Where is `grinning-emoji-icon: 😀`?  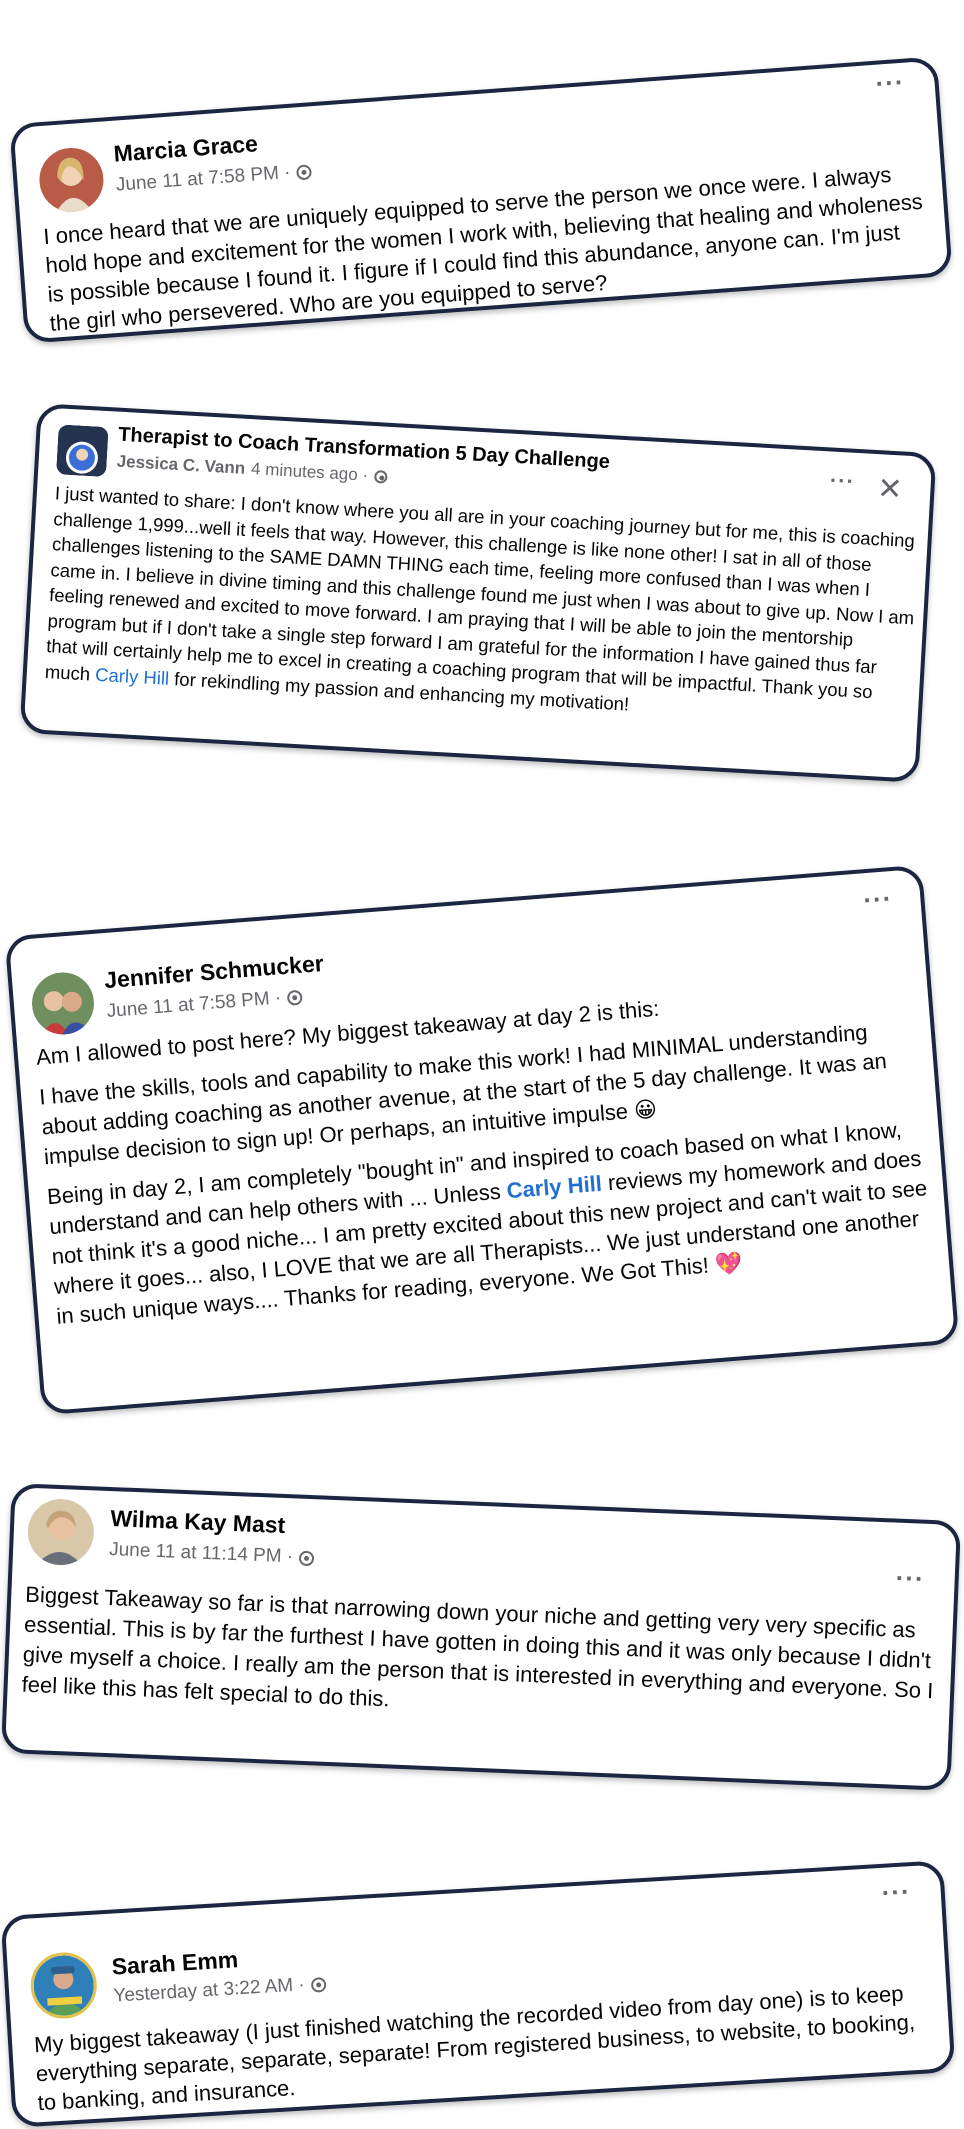
grinning-emoji-icon: 😀 is located at coordinates (645, 1109).